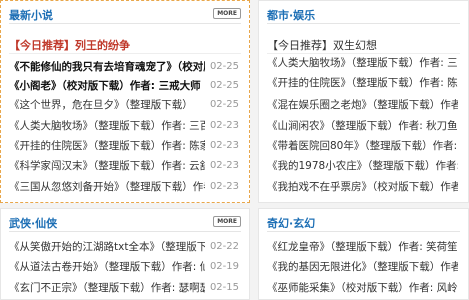  Describe the element at coordinates (107, 166) in the screenshot. I see `list-item-title: 《科学家闯汉末》（整理版下载）作者: 云舒兄` at that location.